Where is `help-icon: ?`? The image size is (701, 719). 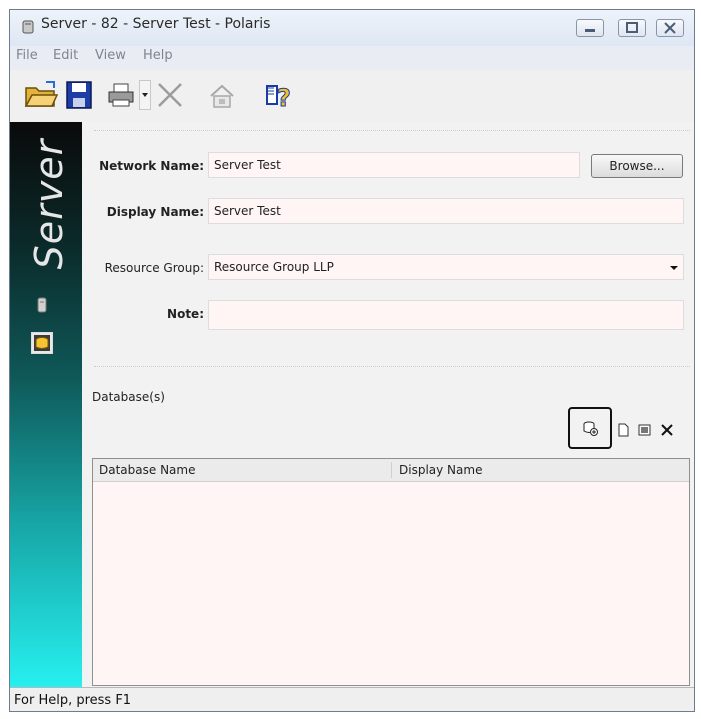 help-icon: ? is located at coordinates (279, 96).